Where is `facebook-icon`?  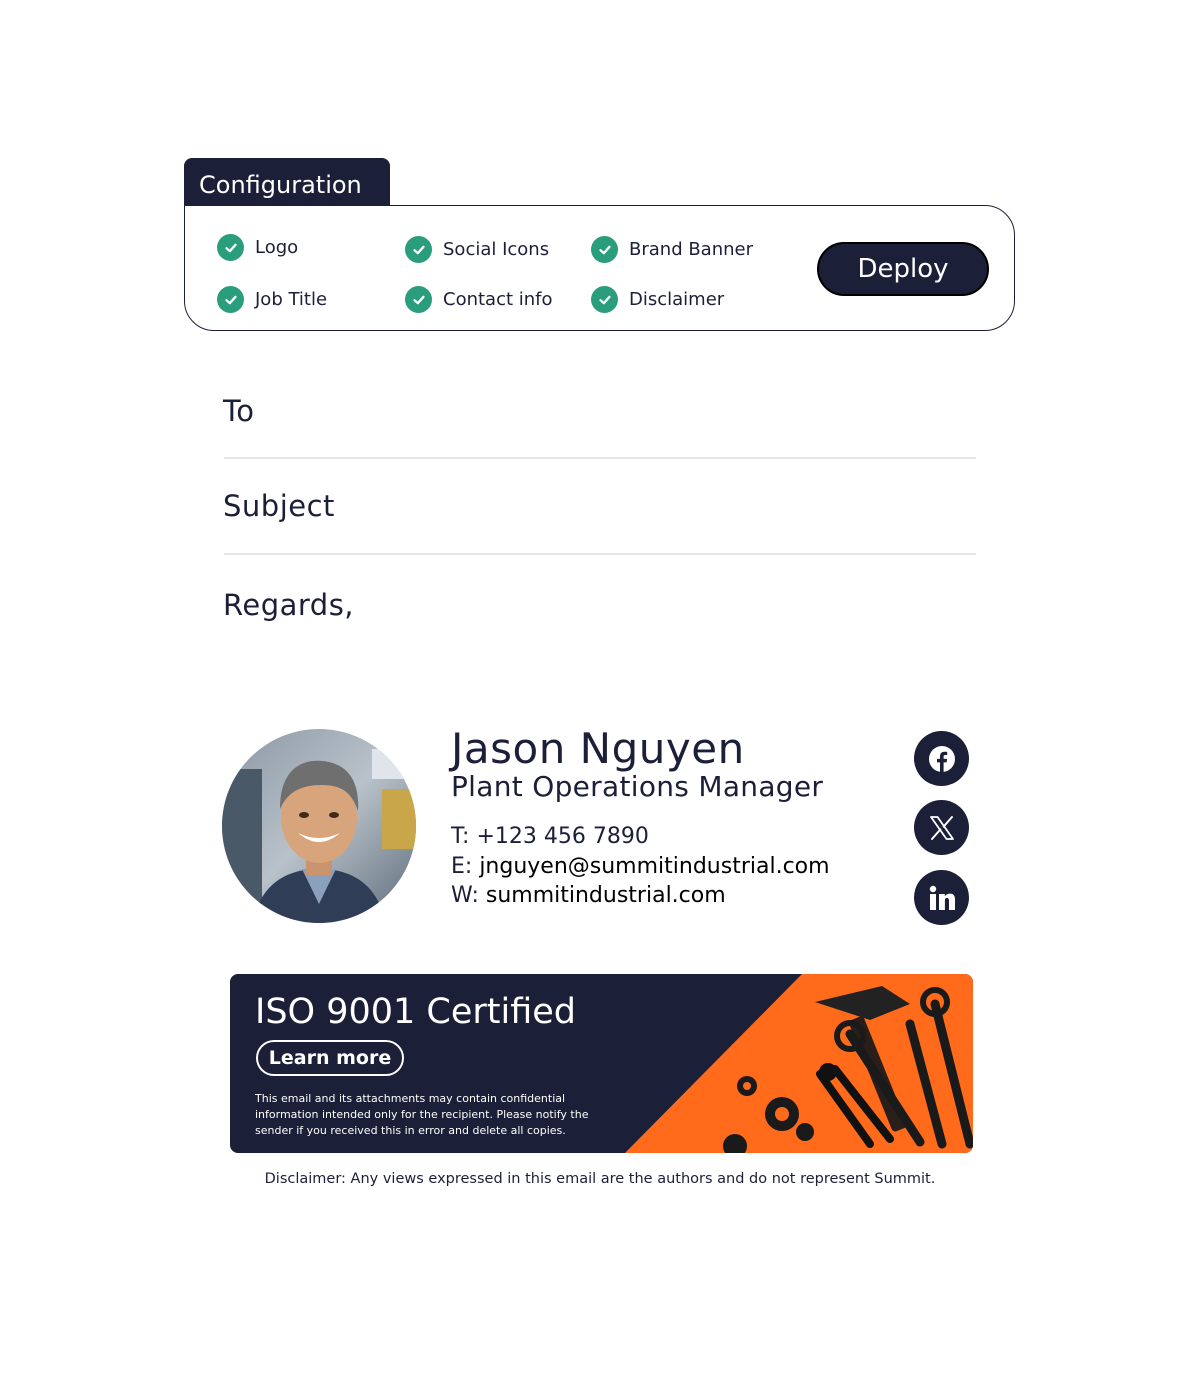
facebook-icon is located at coordinates (941, 758).